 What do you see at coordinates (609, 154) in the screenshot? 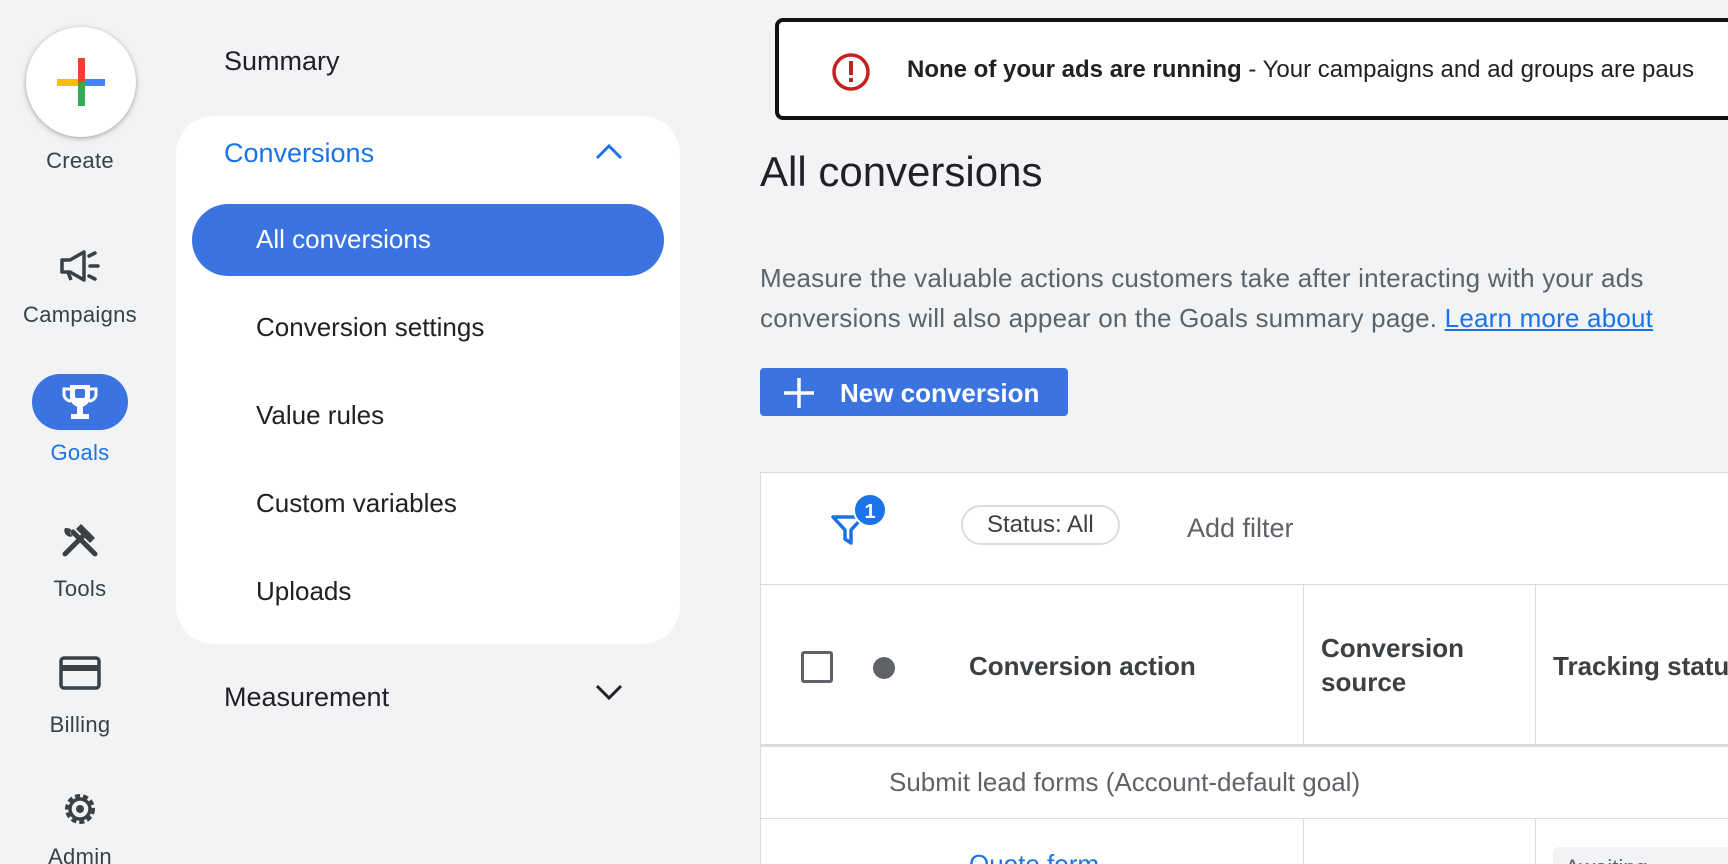
I see `chevron-up-icon` at bounding box center [609, 154].